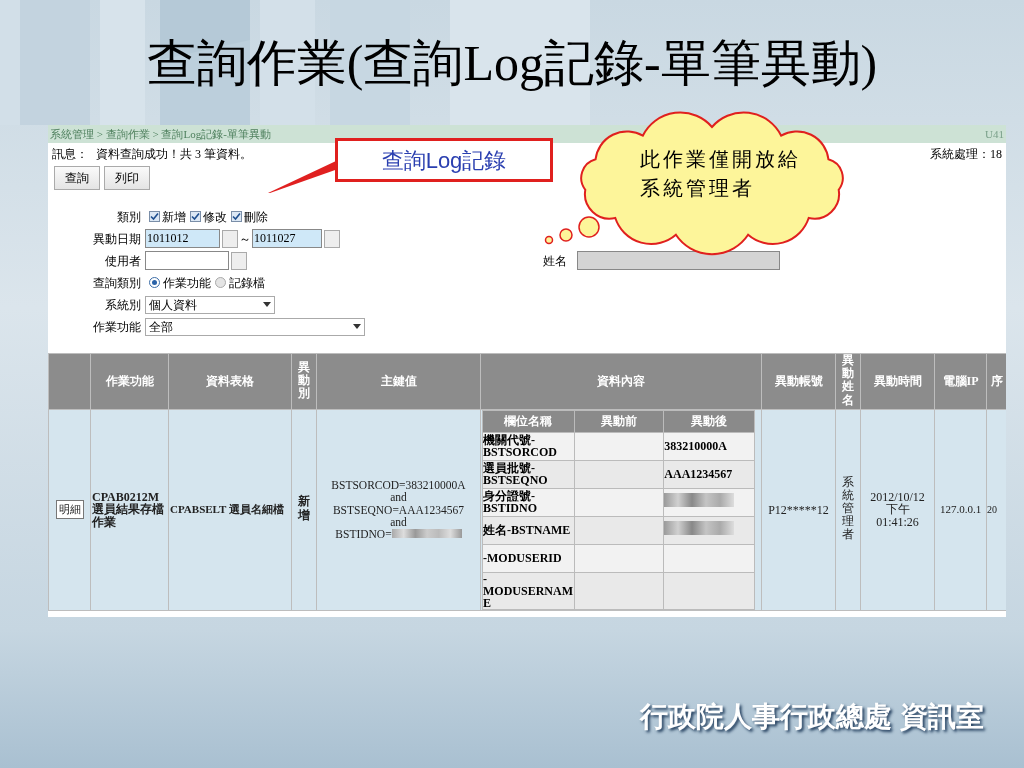 This screenshot has width=1024, height=768. Describe the element at coordinates (572, 230) in the screenshot. I see `thought-bubble` at that location.